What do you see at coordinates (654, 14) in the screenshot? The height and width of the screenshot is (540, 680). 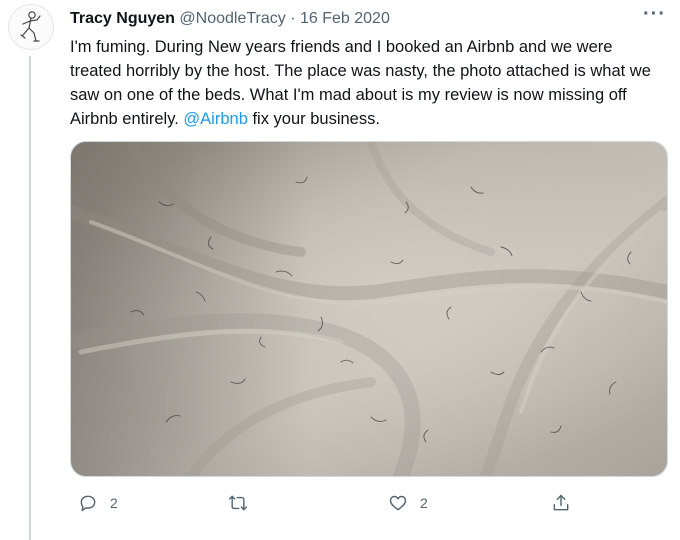 I see `more-options-icon: ···` at bounding box center [654, 14].